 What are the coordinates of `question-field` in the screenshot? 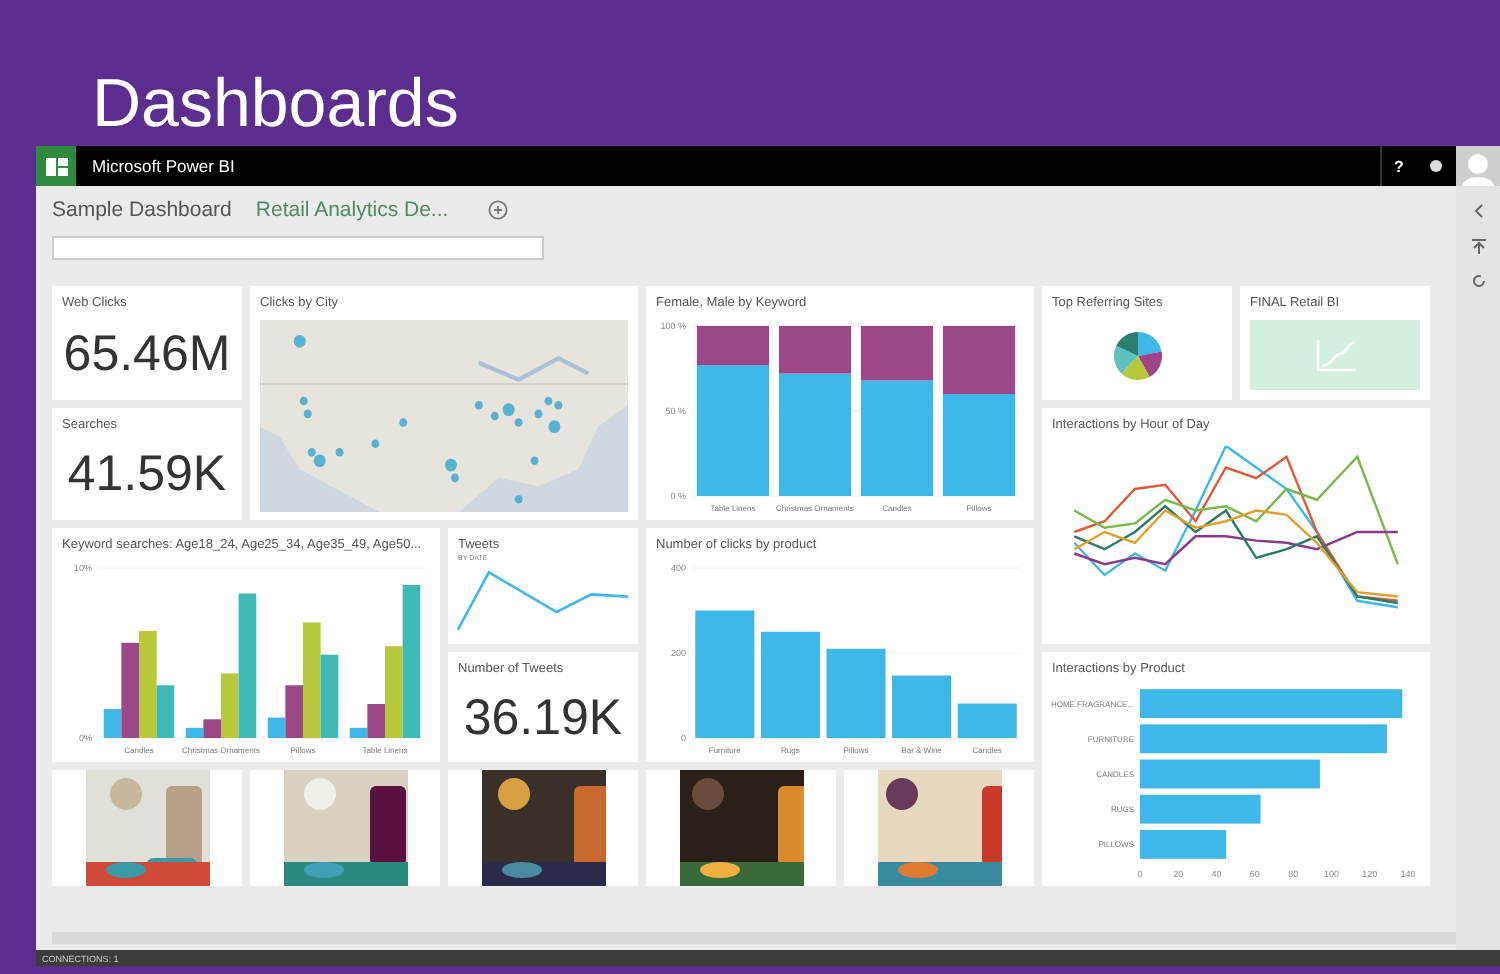 It's located at (298, 248).